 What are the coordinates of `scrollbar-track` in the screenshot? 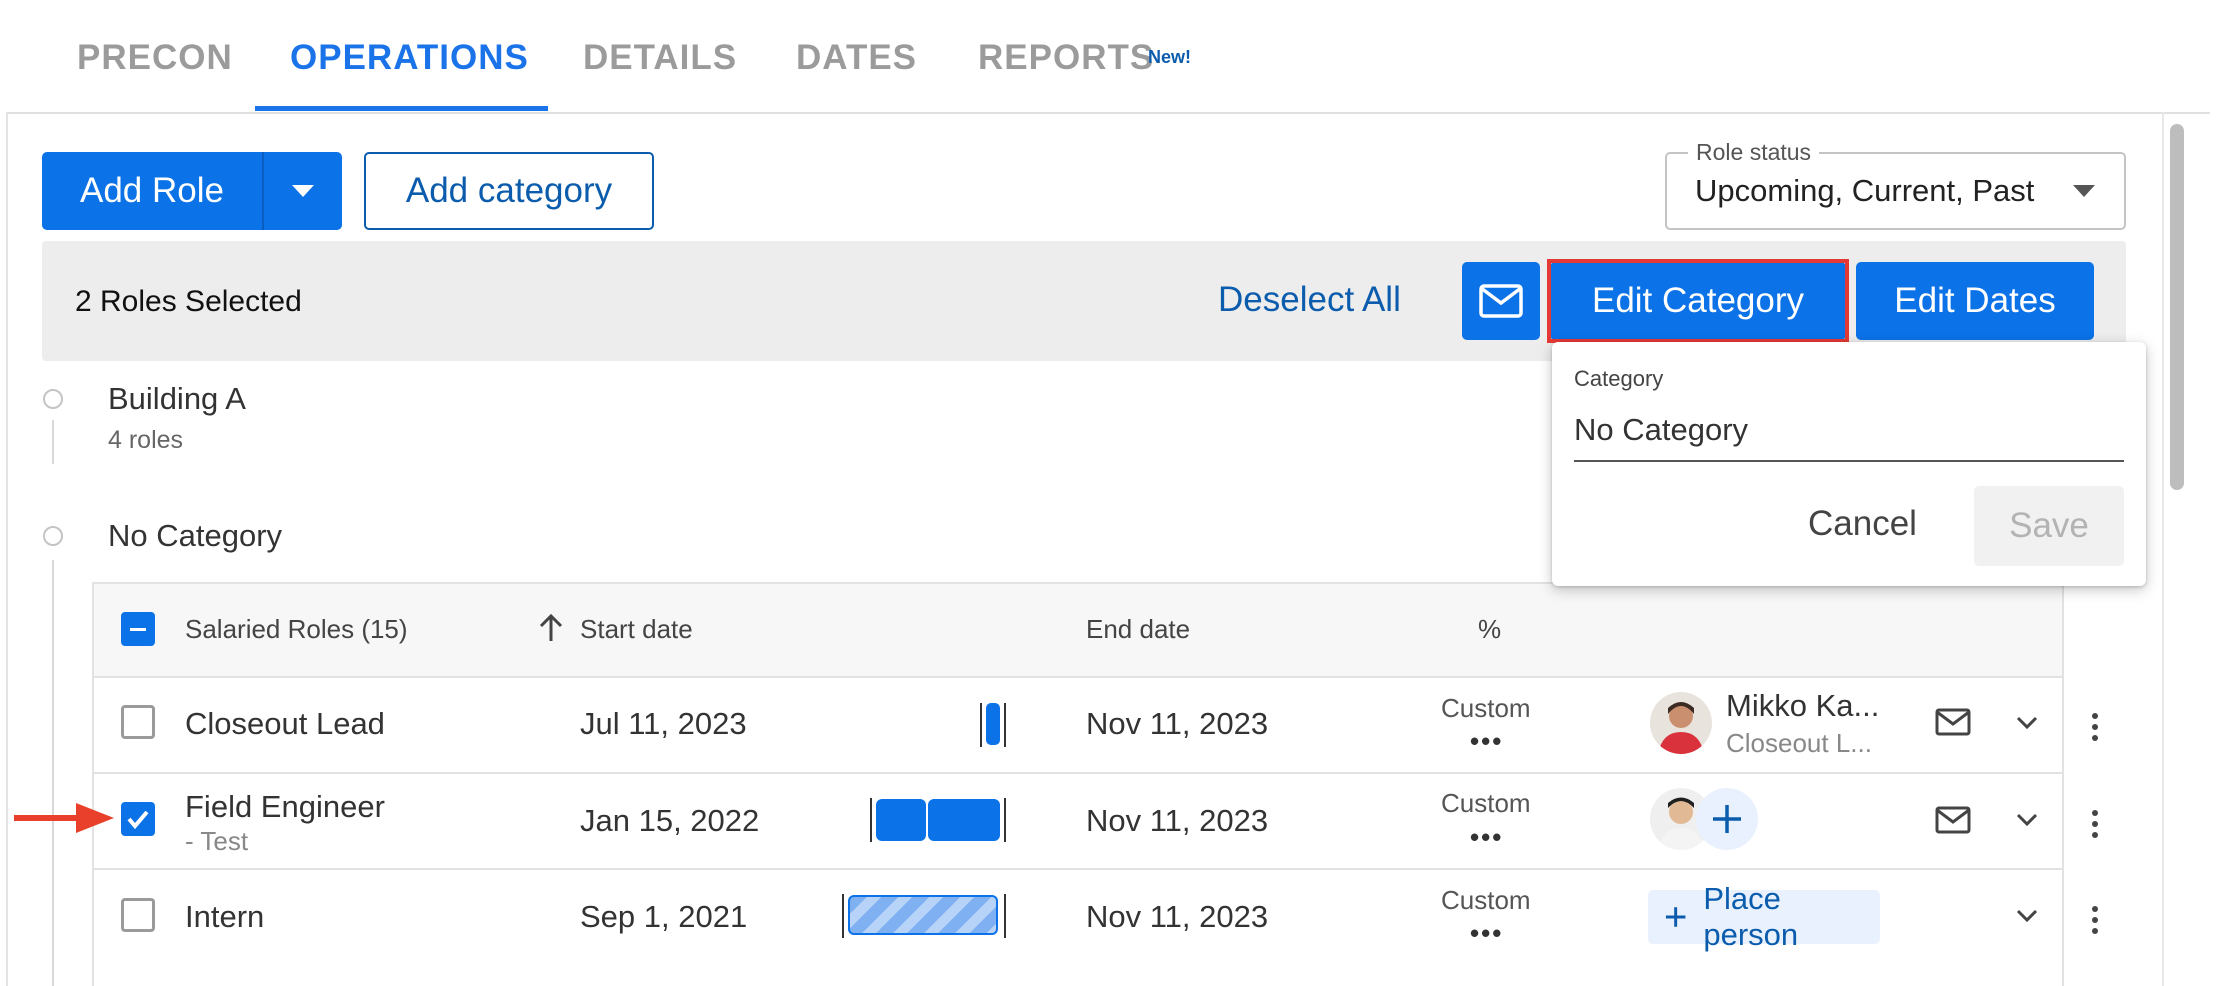 It's located at (2163, 549).